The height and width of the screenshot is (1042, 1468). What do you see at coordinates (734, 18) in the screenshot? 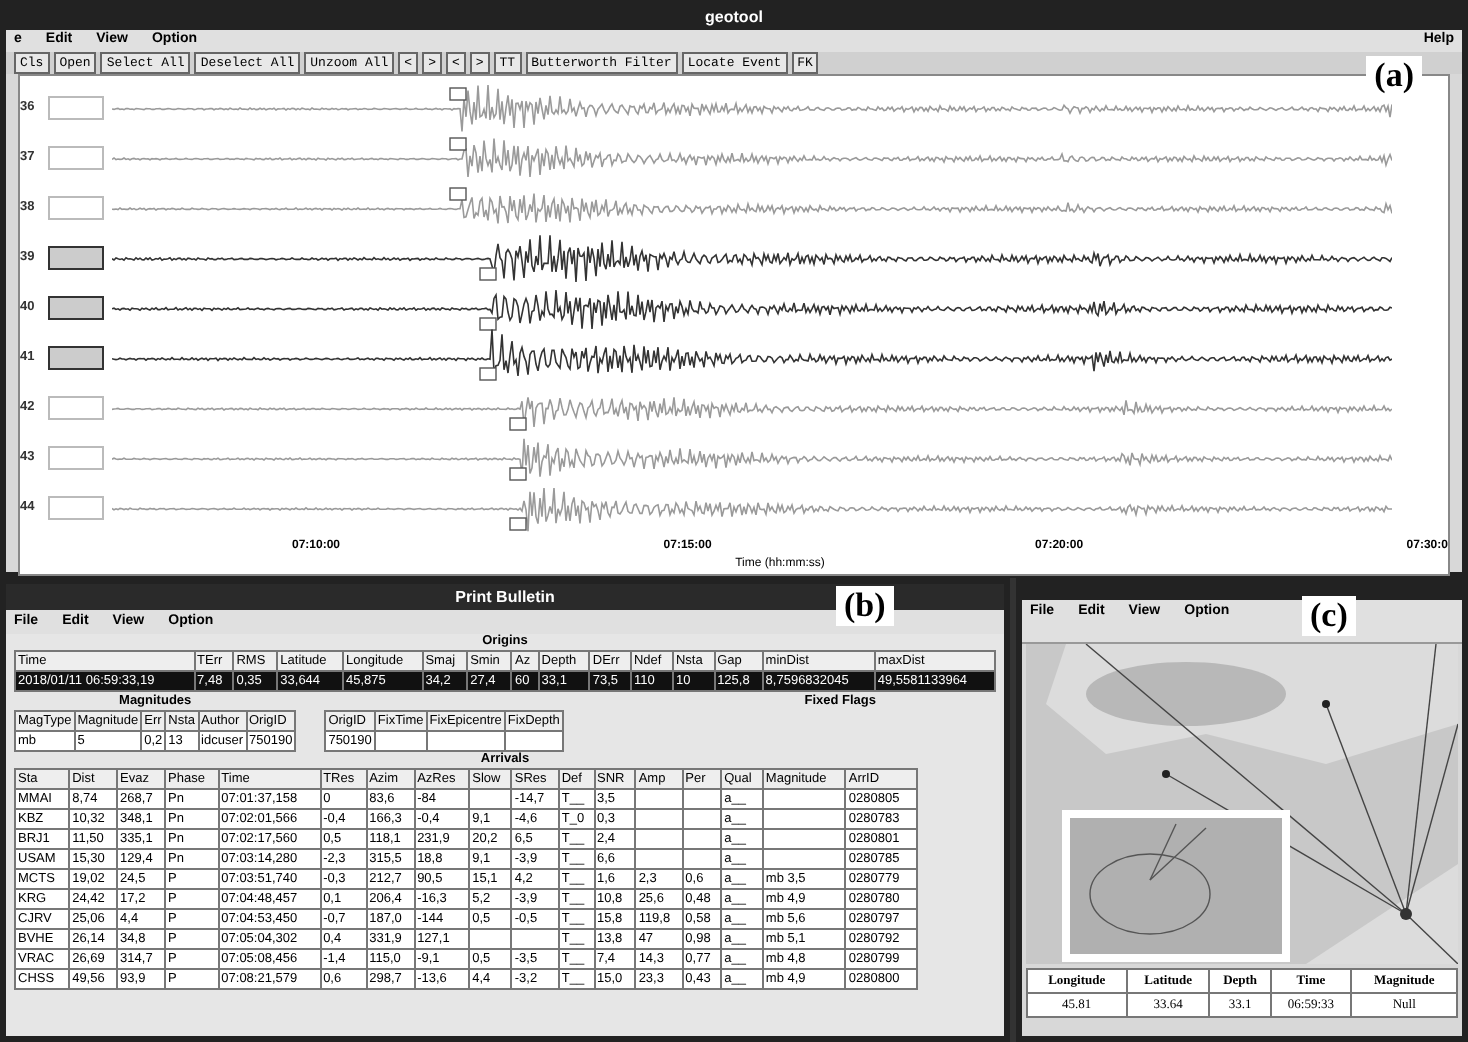
I see `window-title: geotool` at bounding box center [734, 18].